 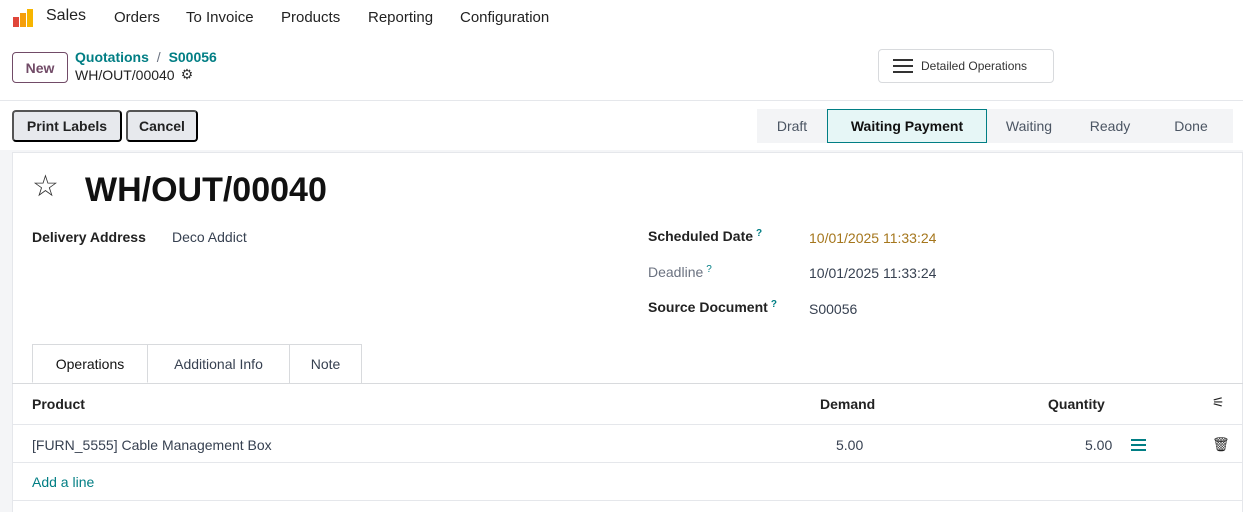 What do you see at coordinates (112, 57) in the screenshot?
I see `breadcrumb-quotations: Quotations` at bounding box center [112, 57].